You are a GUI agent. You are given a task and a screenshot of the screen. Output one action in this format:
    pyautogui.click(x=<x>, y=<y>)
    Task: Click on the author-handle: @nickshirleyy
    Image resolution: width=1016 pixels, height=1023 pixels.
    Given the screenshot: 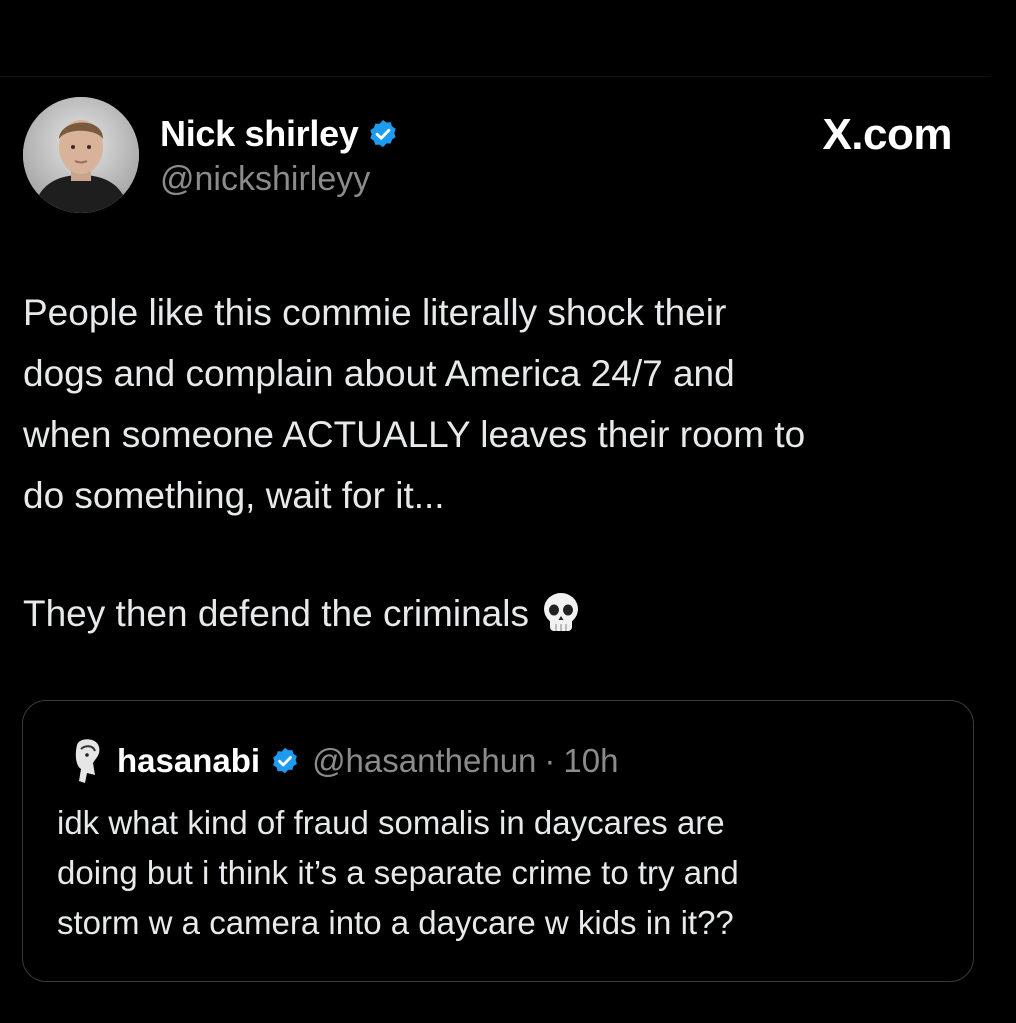 What is the action you would take?
    pyautogui.click(x=279, y=179)
    